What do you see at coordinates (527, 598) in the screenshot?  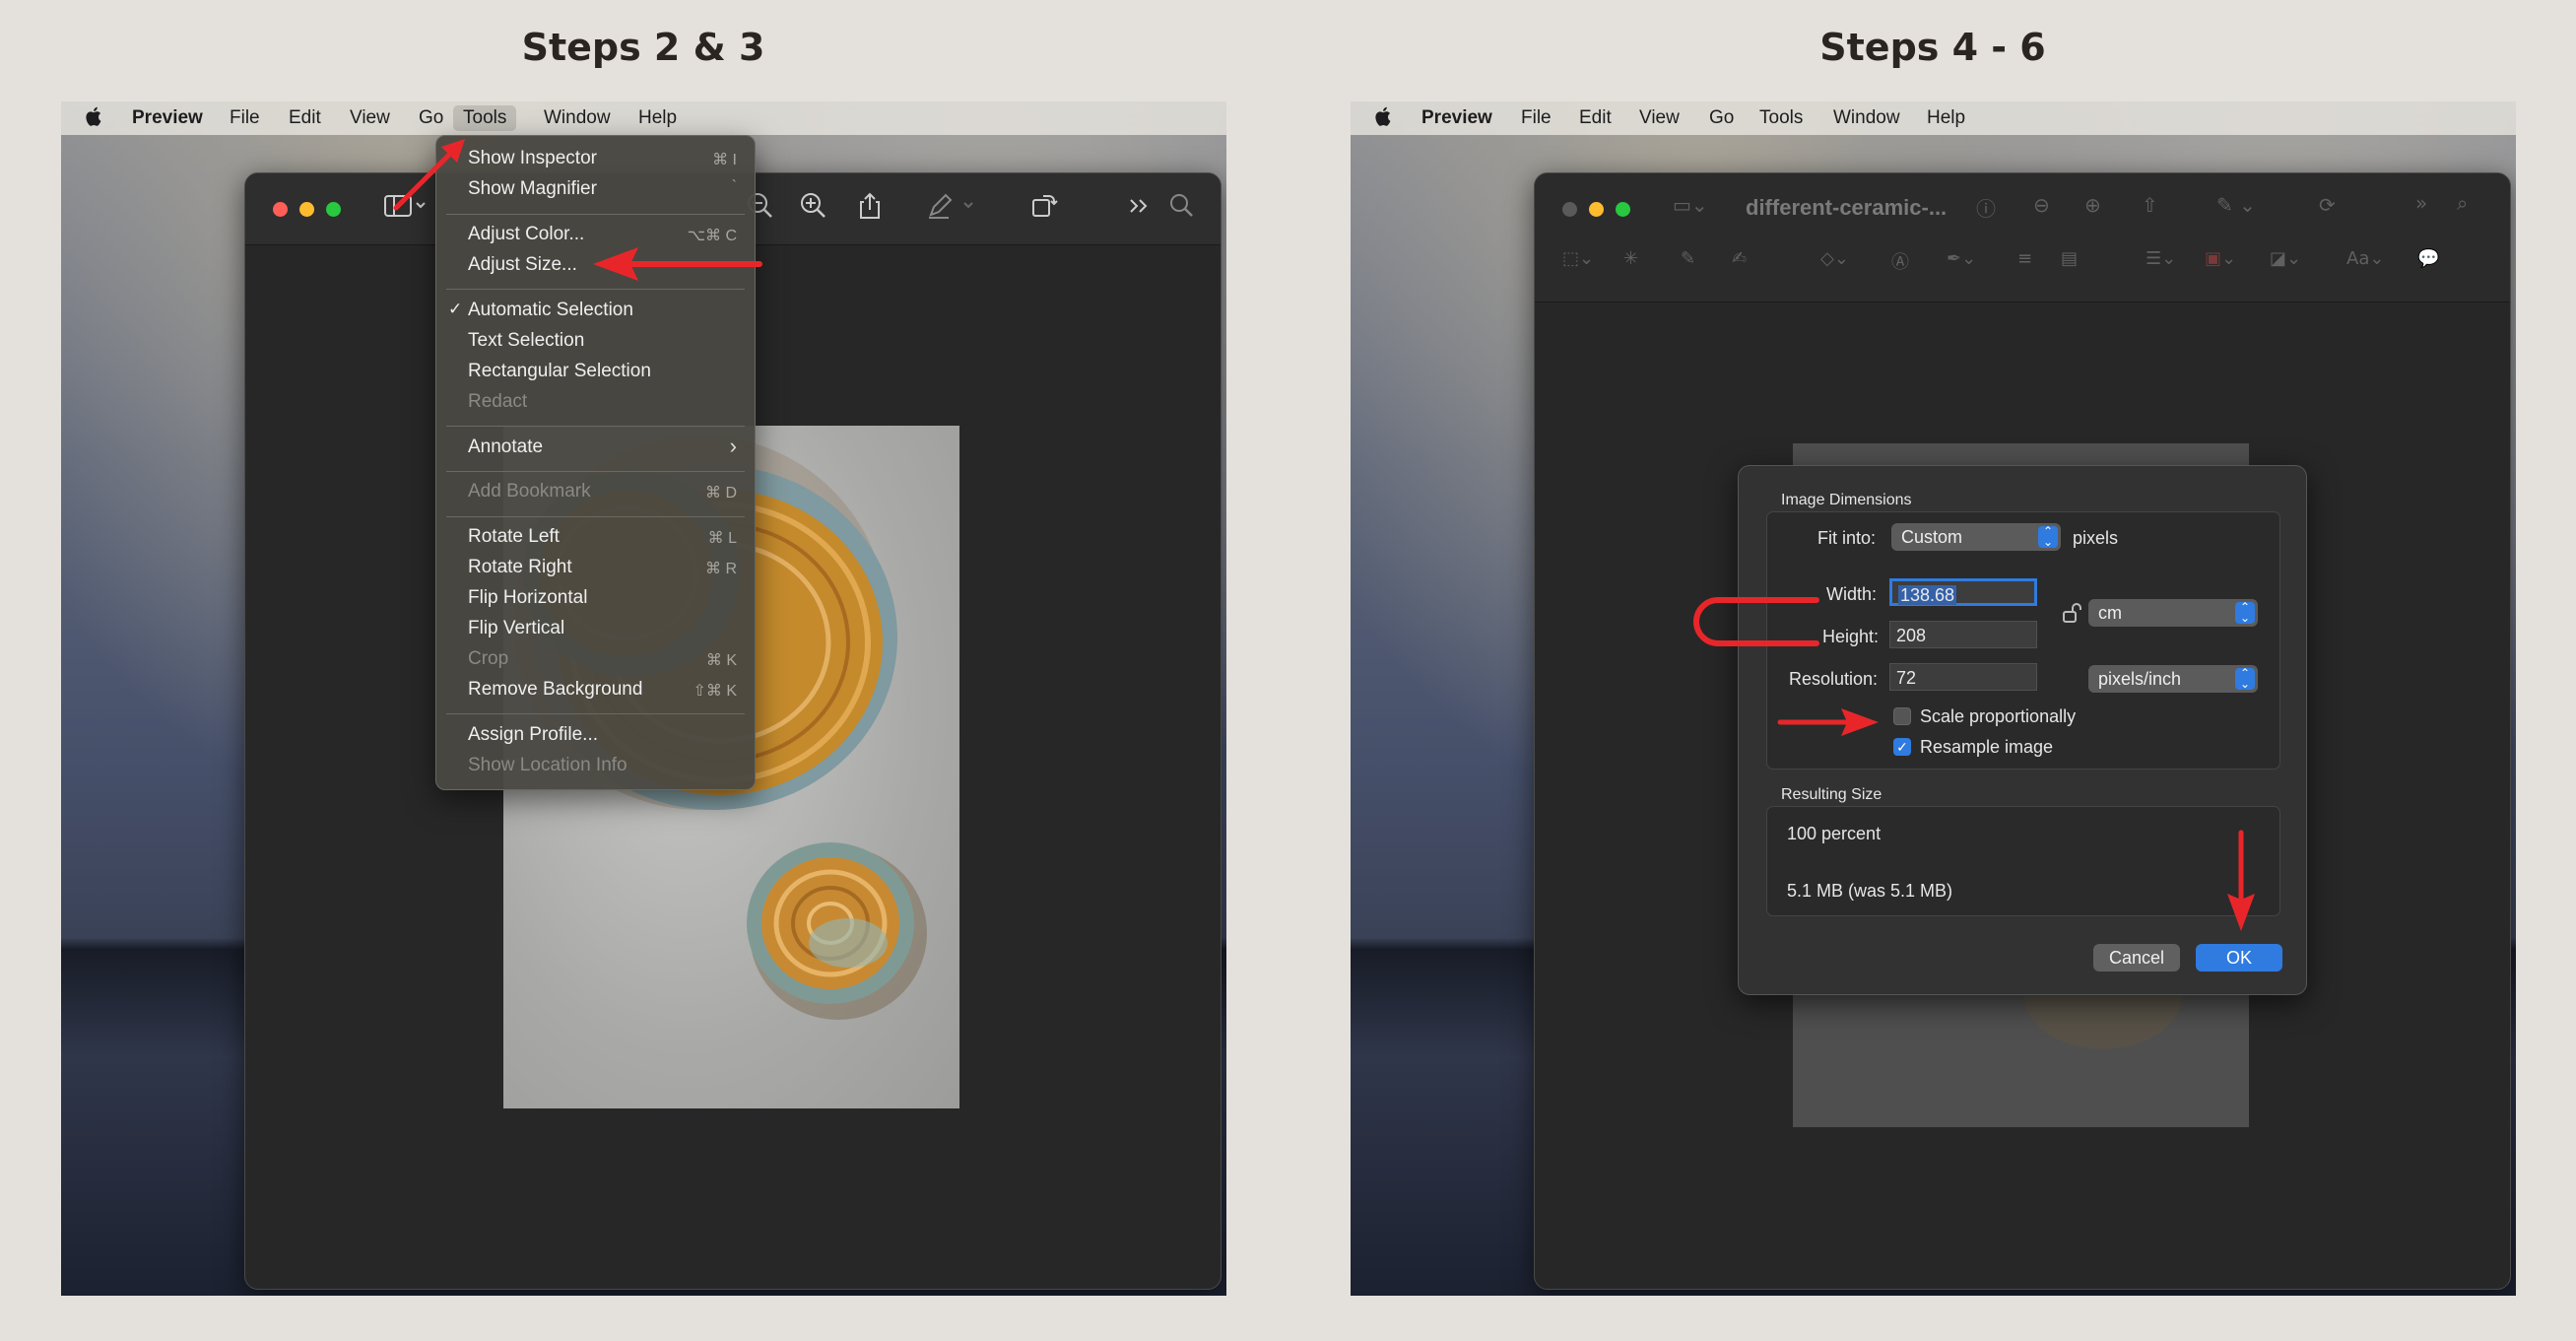 I see `menu-item-flip-horizontal: Flip Horizontal` at bounding box center [527, 598].